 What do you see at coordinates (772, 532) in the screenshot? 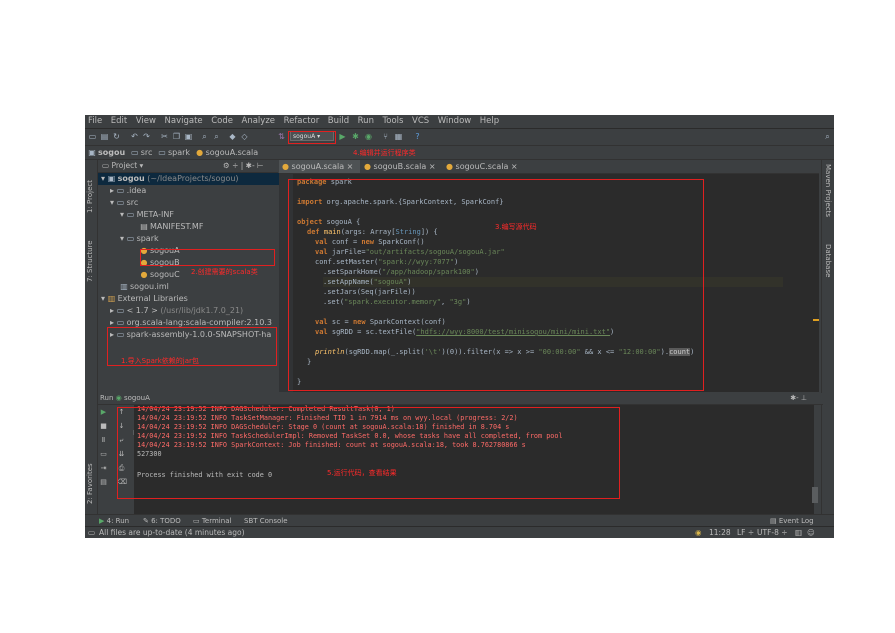
I see `file-encoding: UTF-8 ÷` at bounding box center [772, 532].